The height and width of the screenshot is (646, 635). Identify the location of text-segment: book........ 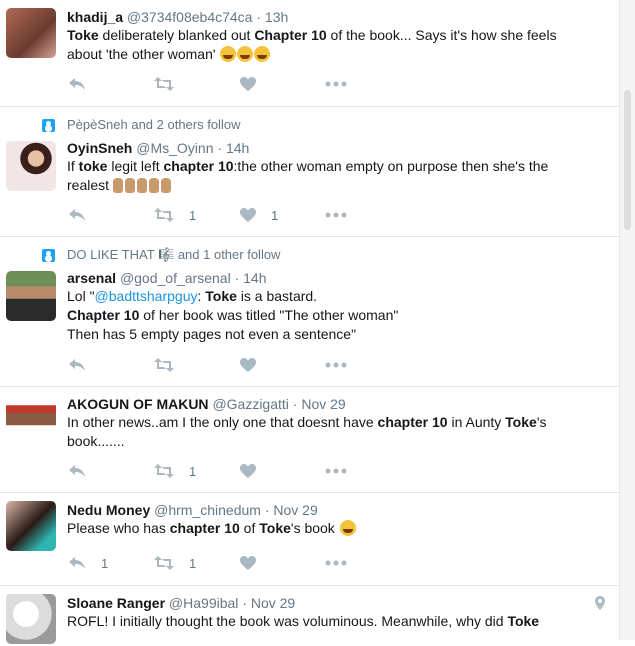
(96, 441).